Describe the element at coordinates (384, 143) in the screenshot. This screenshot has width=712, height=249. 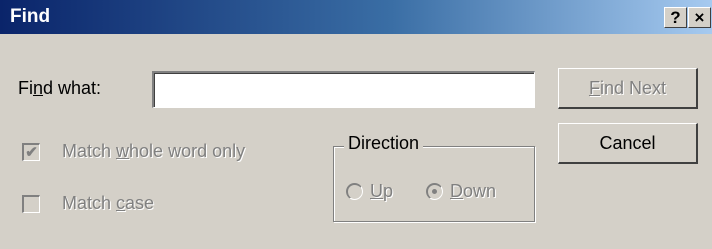
I see `direction-group-title: Direction` at that location.